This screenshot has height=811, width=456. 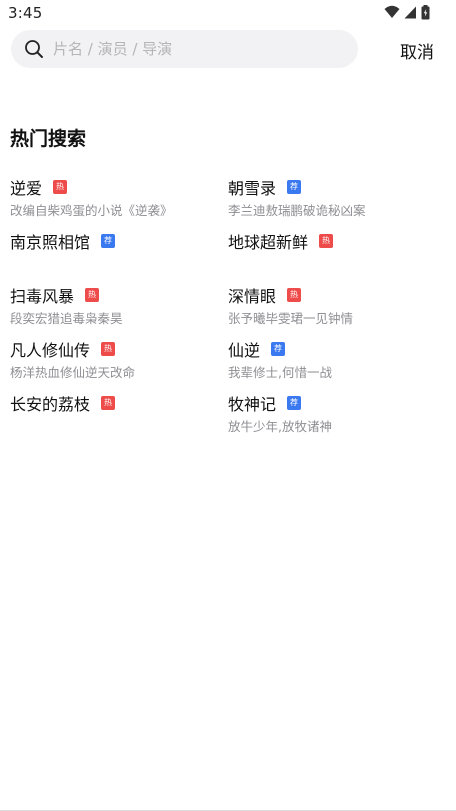 I want to click on hot-search-item: 牧神记 荐 放牛少年,放牧诸神, so click(x=333, y=413).